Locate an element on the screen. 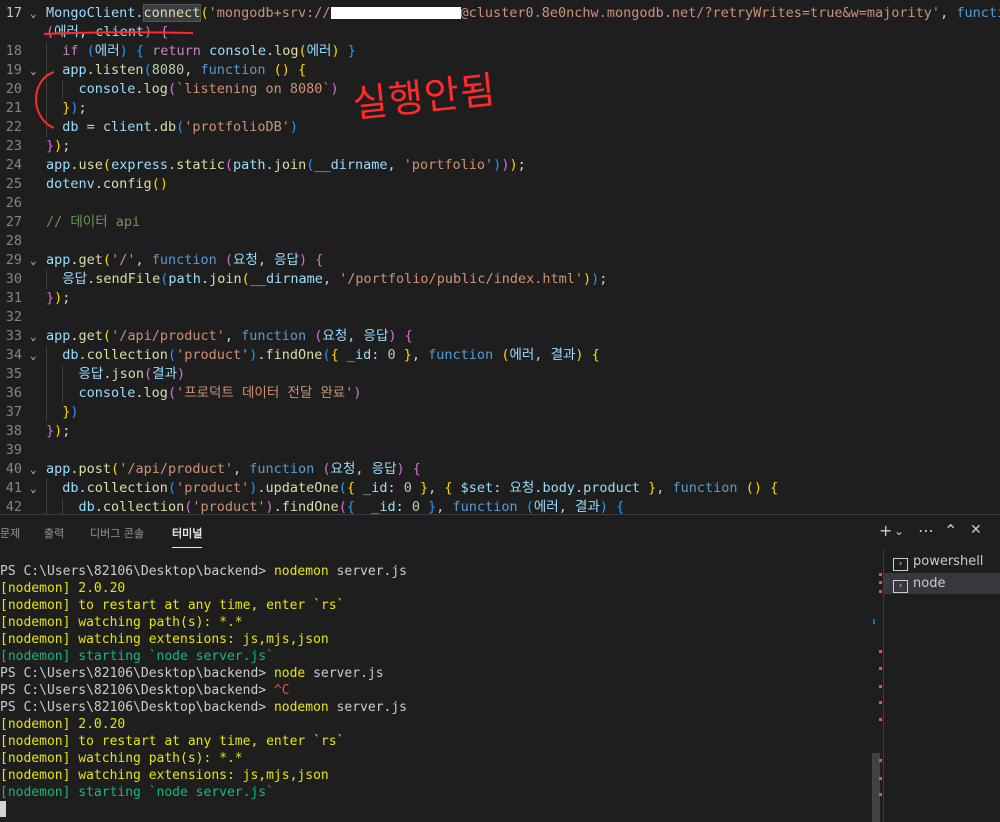 This screenshot has height=822, width=1000. code-line: 28 is located at coordinates (500, 241).